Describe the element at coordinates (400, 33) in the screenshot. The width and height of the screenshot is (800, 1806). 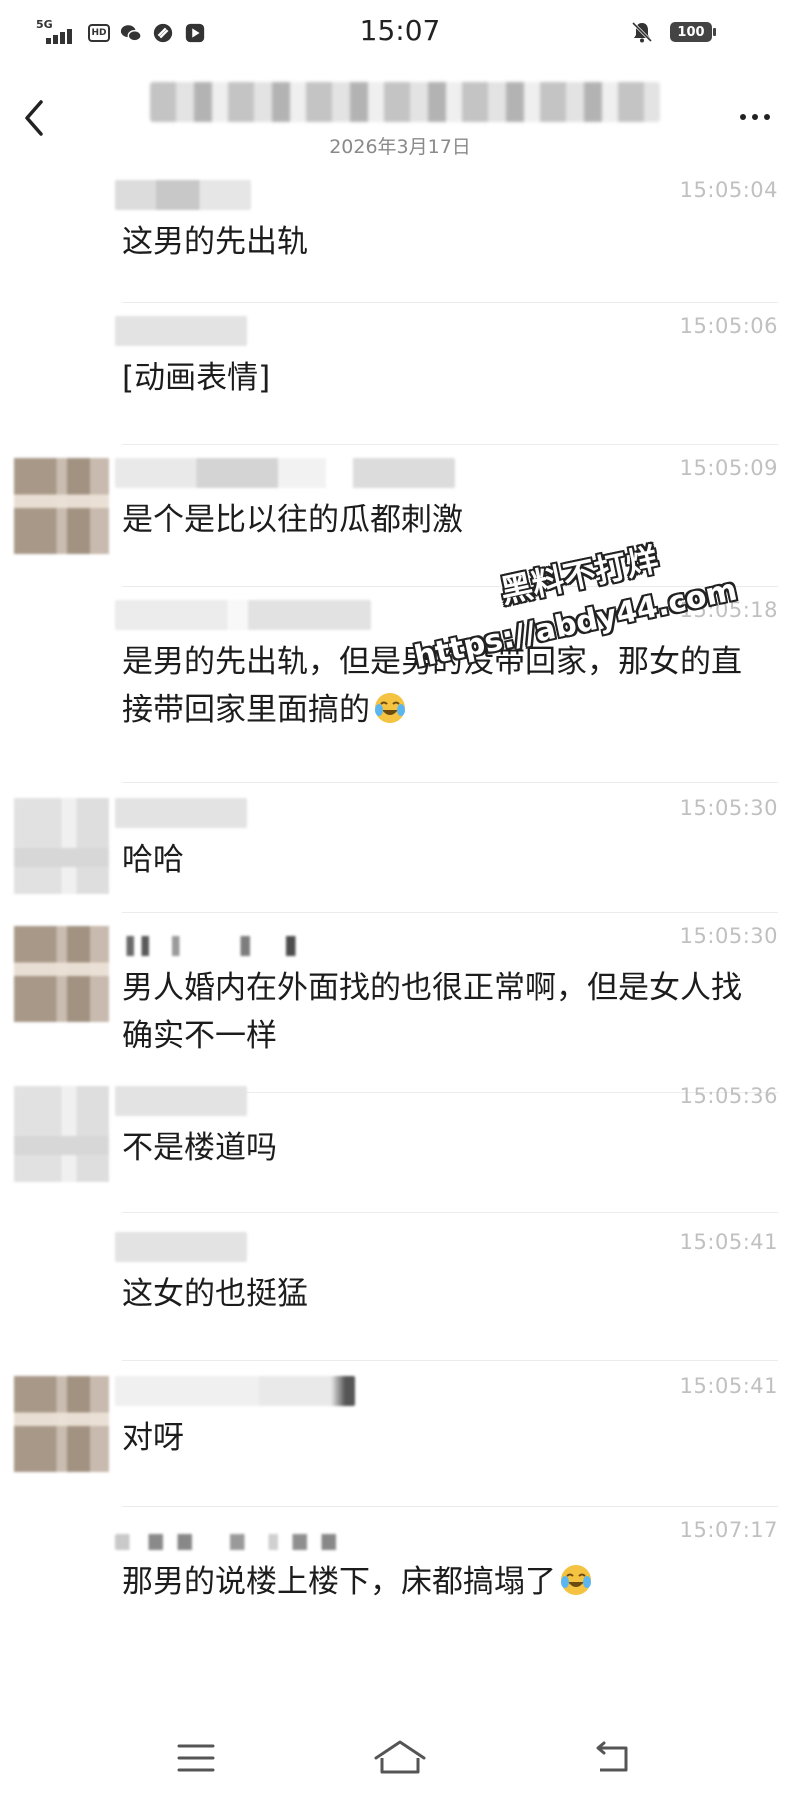
I see `status-bar: 5G HD 15:07 100` at that location.